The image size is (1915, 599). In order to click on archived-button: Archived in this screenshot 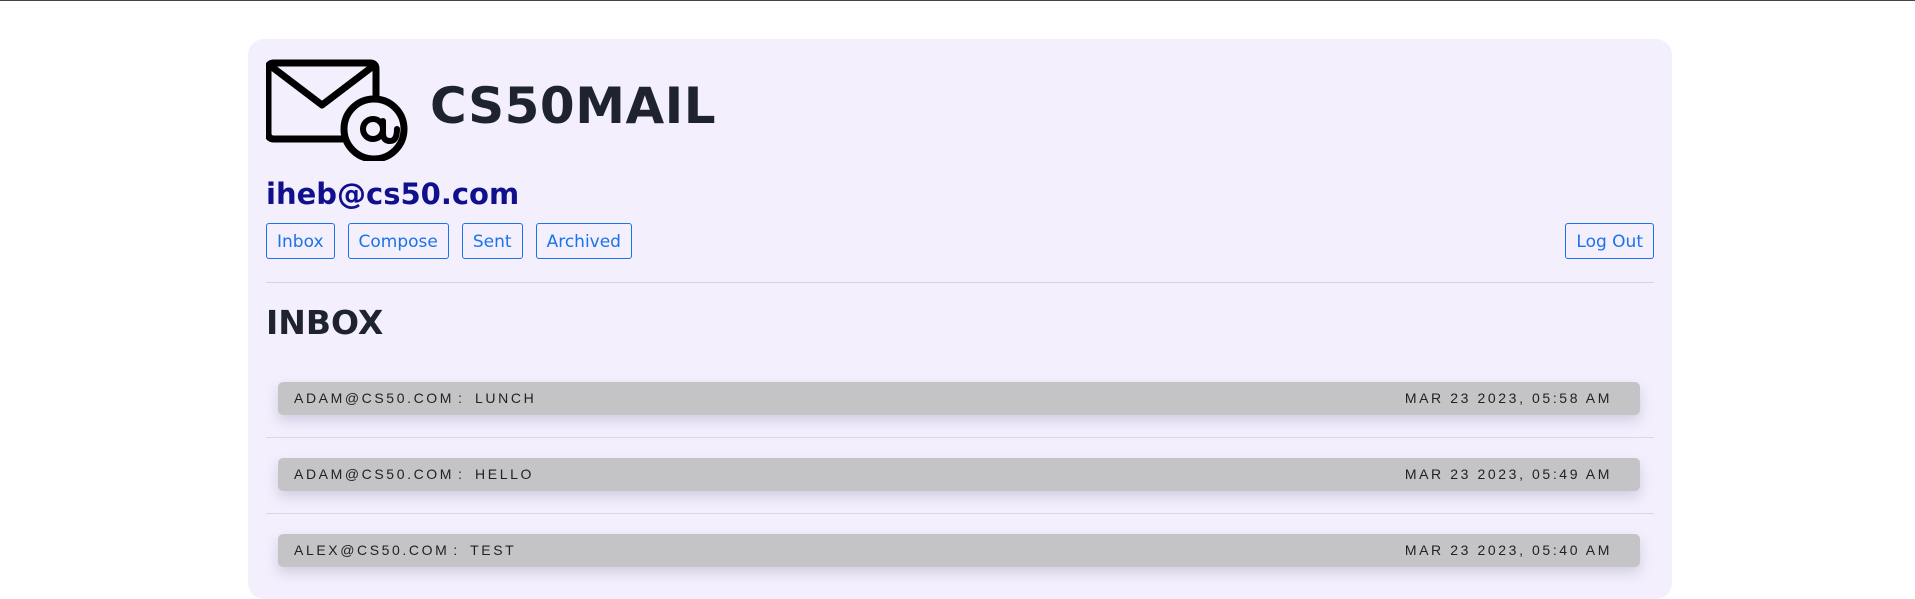, I will do `click(583, 241)`.